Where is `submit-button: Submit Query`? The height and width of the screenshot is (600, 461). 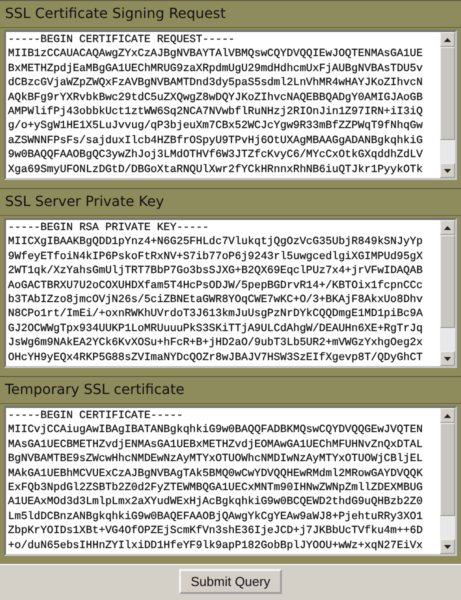 submit-button: Submit Query is located at coordinates (230, 581).